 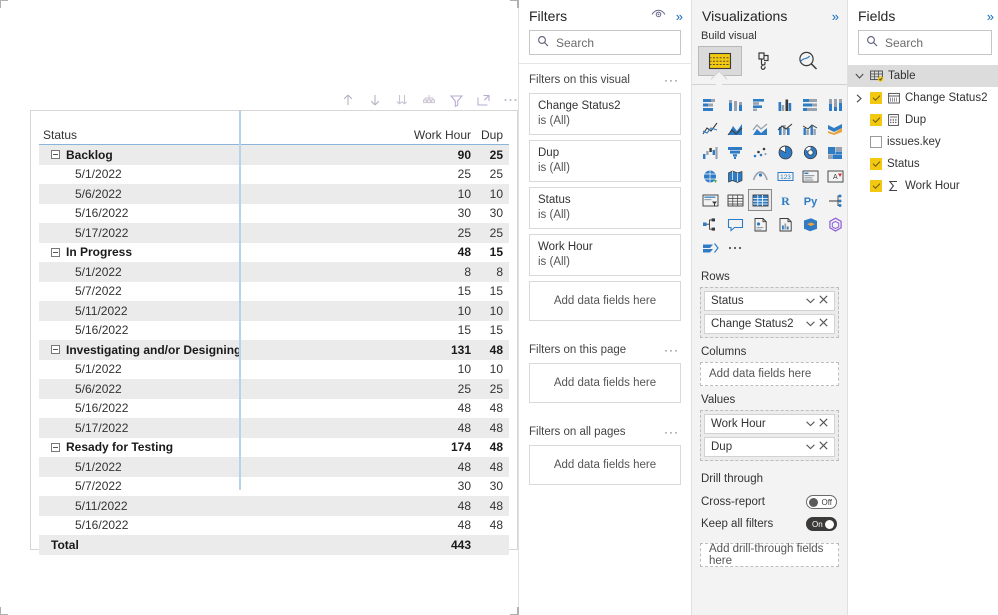 What do you see at coordinates (605, 208) in the screenshot?
I see `filter-card: Status is (All)` at bounding box center [605, 208].